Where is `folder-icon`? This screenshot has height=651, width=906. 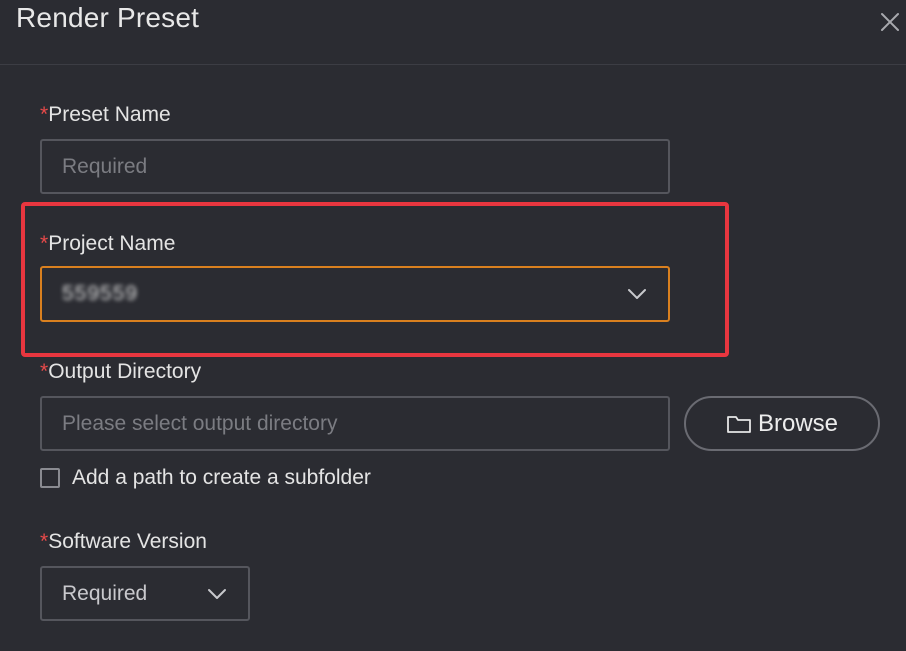 folder-icon is located at coordinates (739, 424).